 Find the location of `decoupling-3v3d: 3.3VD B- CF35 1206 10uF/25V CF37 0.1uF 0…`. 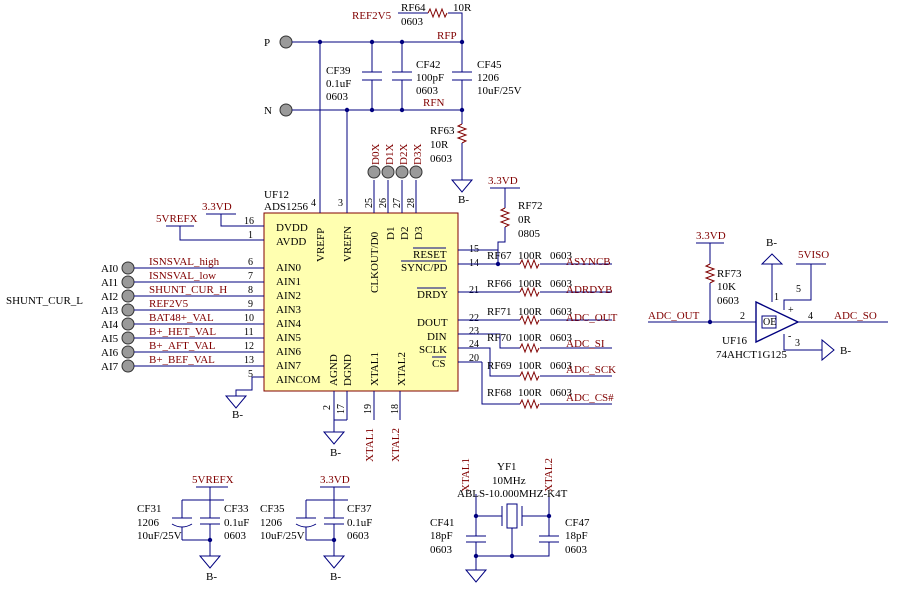

decoupling-3v3d: 3.3VD B- CF35 1206 10uF/25V CF37 0.1uF 0… is located at coordinates (316, 528).